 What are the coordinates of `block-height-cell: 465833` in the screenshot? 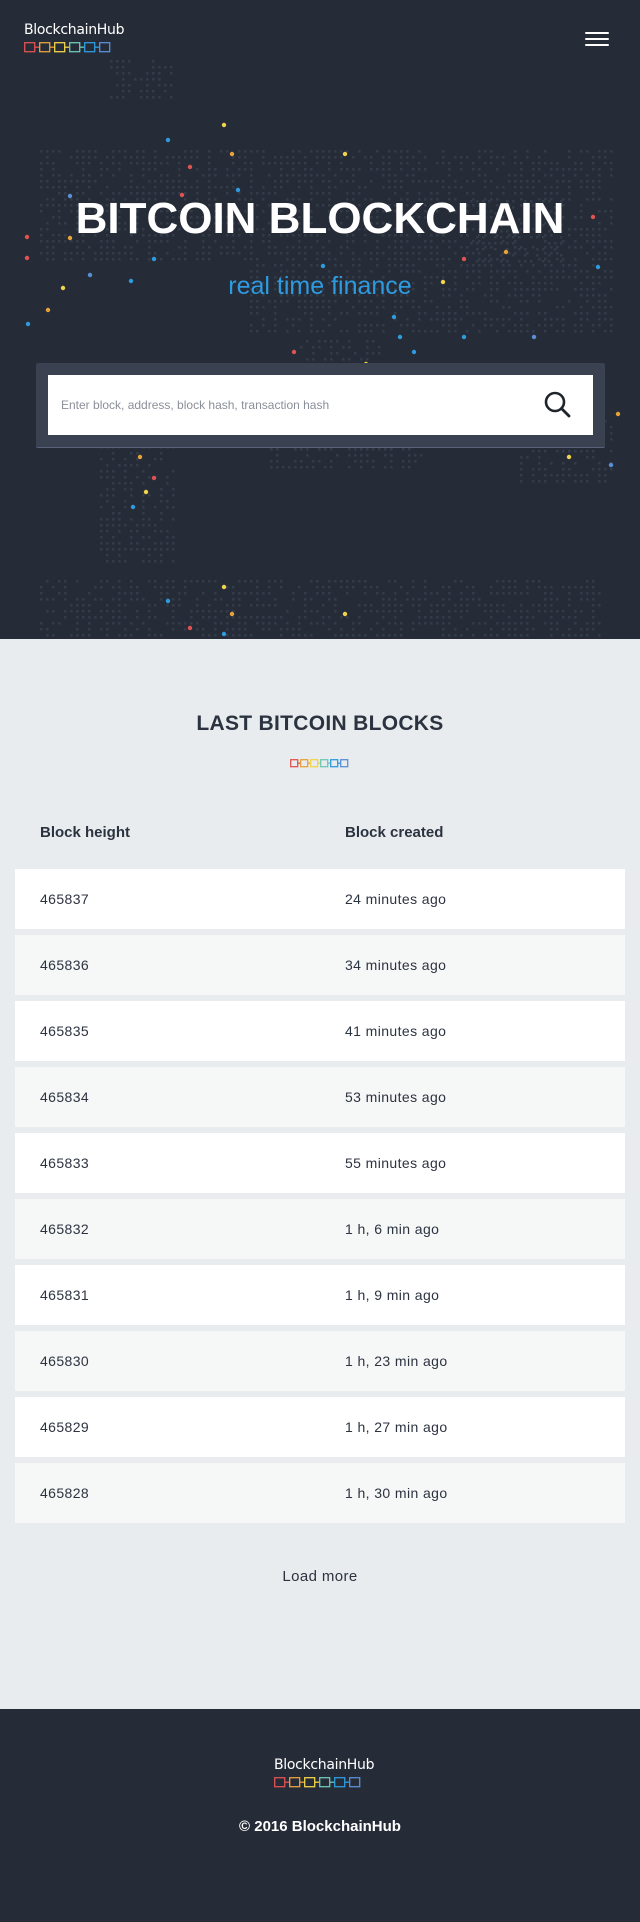 It's located at (64, 1163).